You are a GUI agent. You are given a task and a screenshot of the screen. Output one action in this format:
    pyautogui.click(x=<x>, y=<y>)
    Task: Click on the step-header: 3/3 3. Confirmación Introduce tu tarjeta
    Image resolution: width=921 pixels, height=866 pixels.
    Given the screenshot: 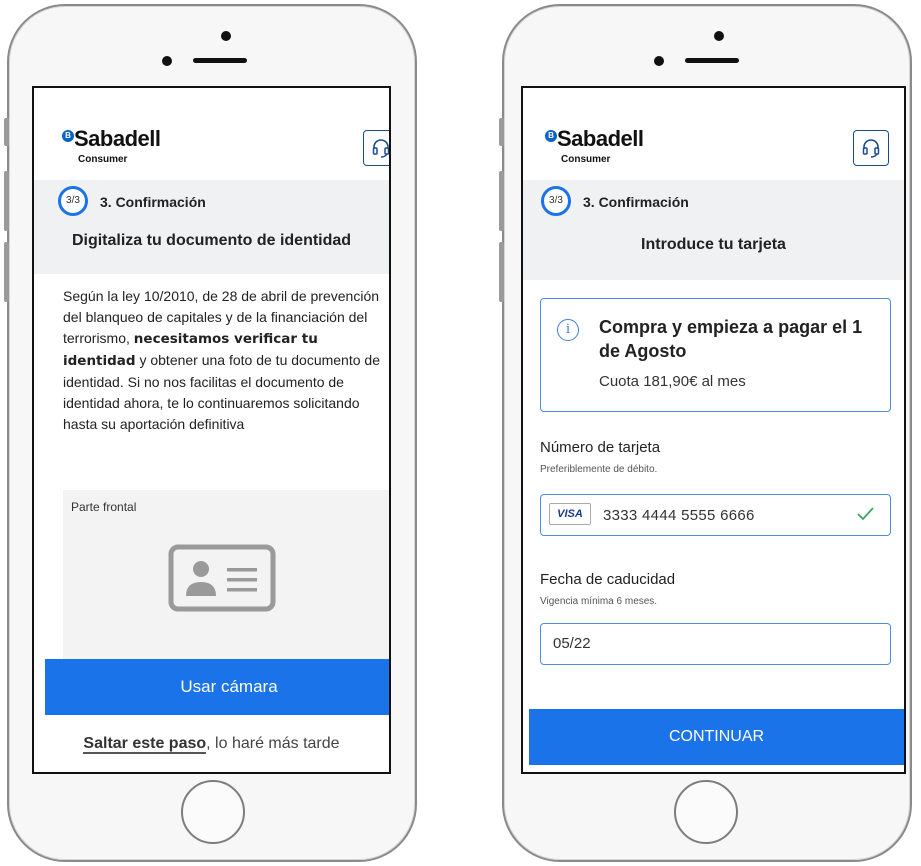 What is the action you would take?
    pyautogui.click(x=713, y=230)
    